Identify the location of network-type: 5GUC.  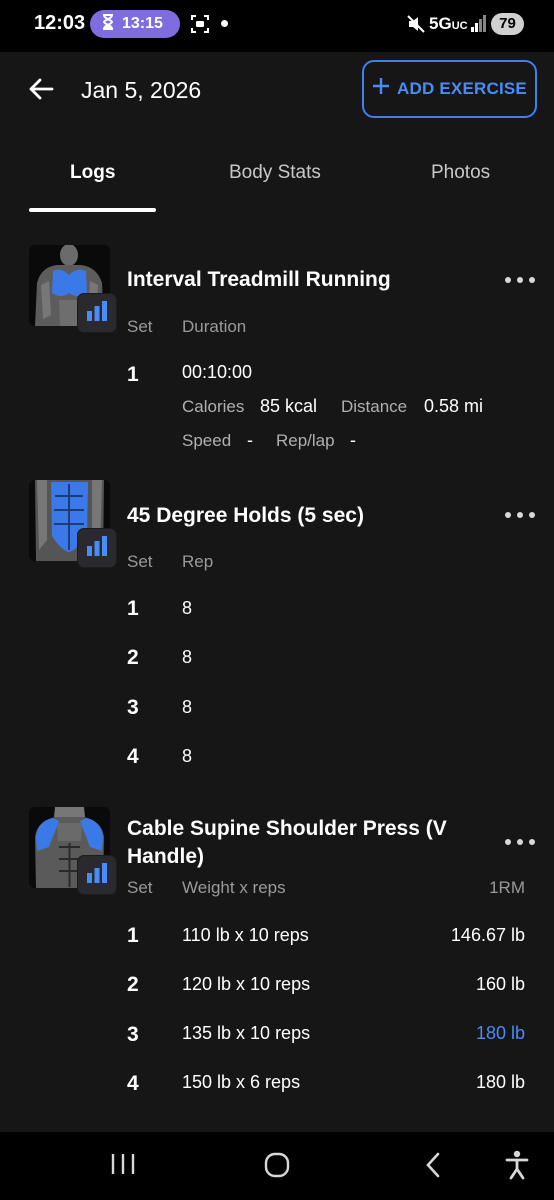
(448, 23).